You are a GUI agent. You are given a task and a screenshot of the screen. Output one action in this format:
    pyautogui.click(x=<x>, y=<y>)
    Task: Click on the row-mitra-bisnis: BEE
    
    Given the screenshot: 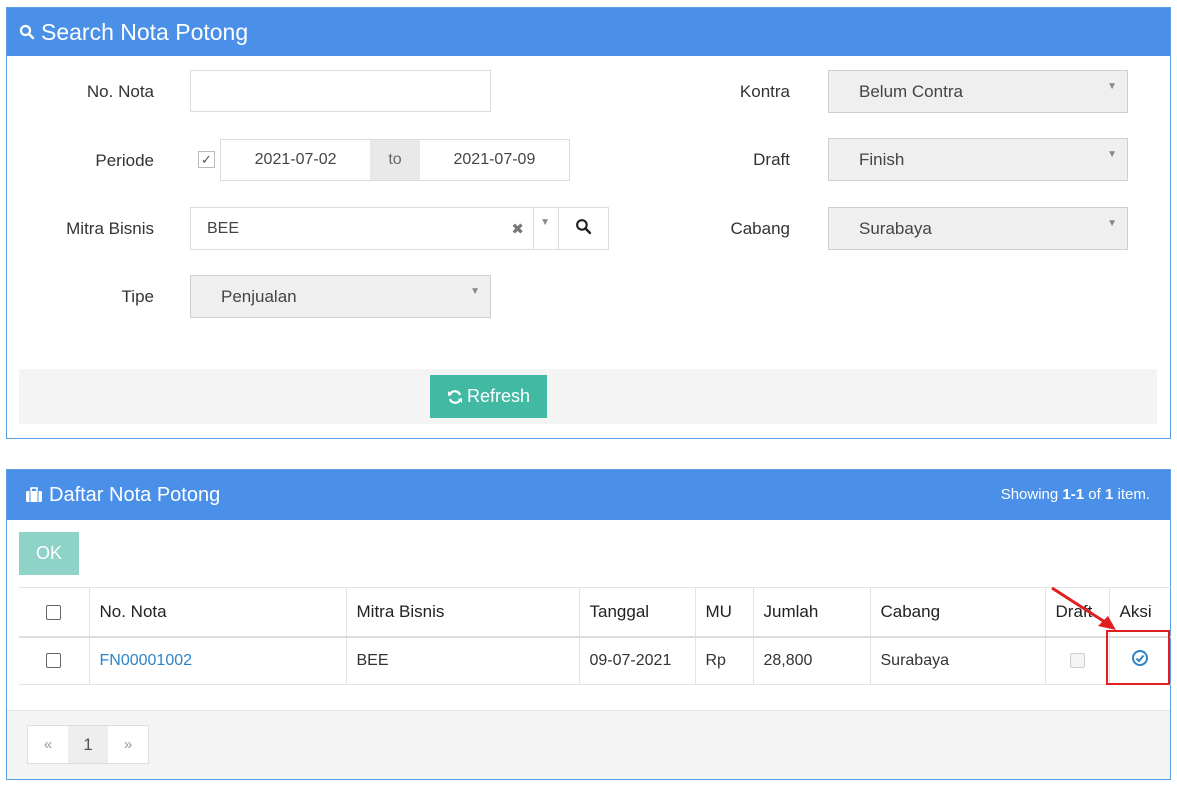 What is the action you would take?
    pyautogui.click(x=463, y=660)
    